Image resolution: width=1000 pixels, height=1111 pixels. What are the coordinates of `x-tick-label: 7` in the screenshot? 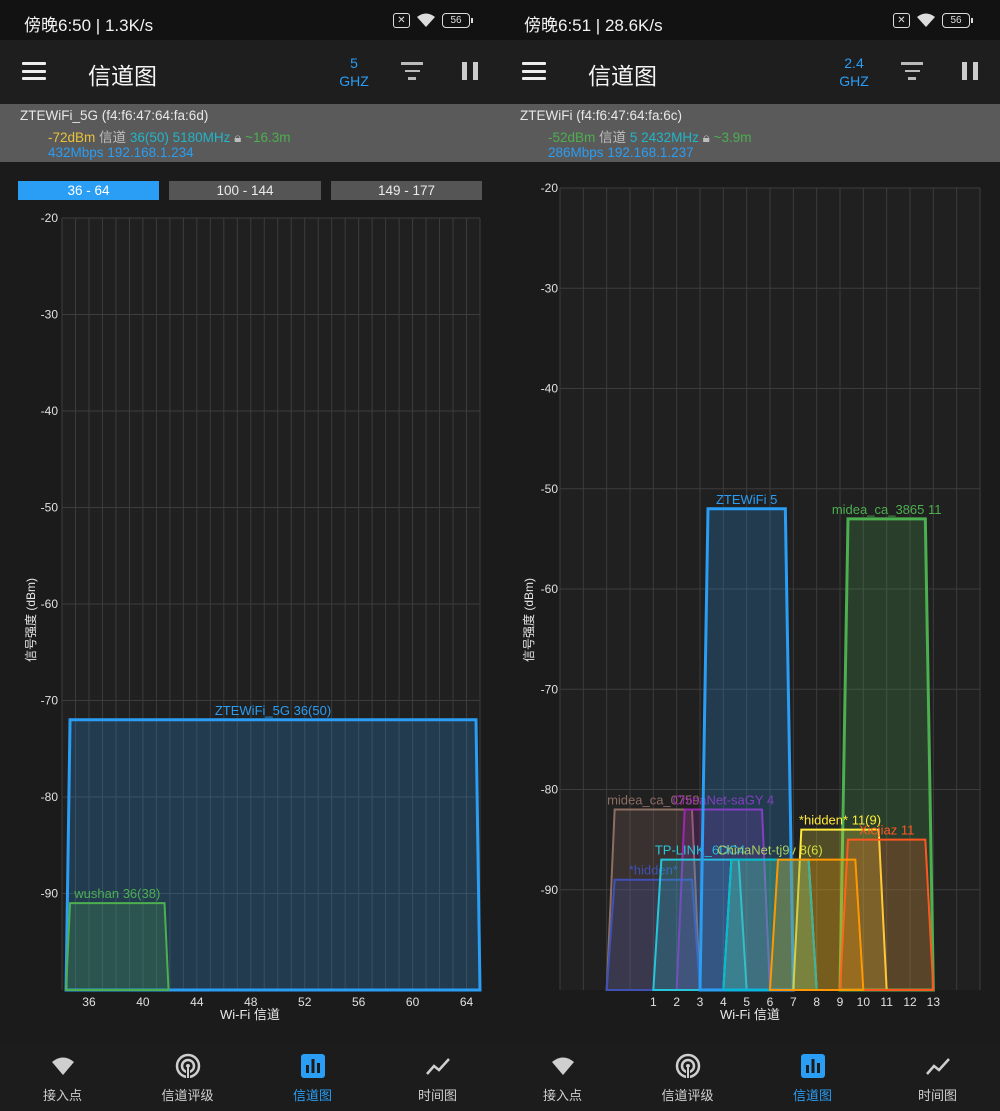 It's located at (793, 1002).